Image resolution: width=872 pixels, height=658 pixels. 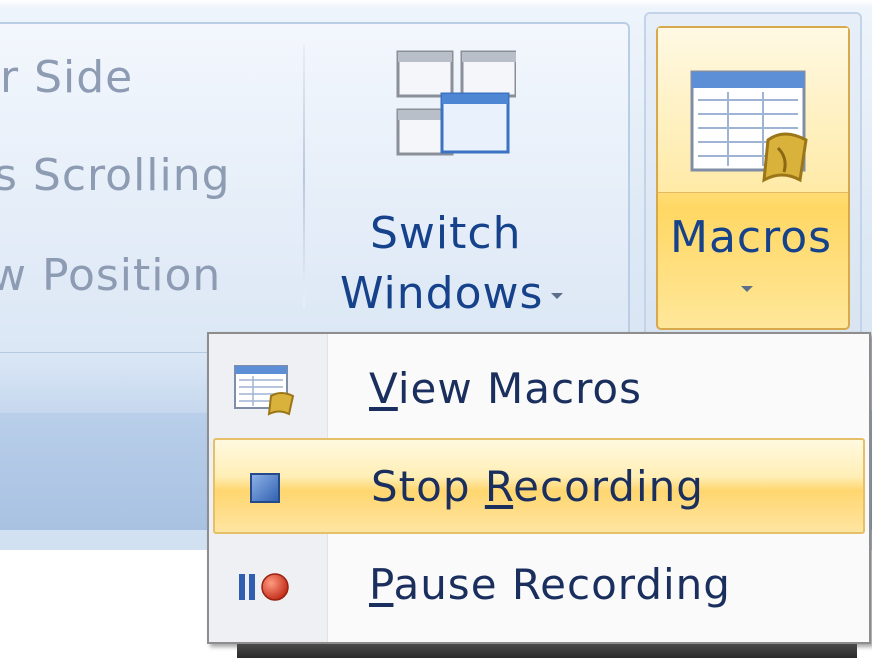 What do you see at coordinates (499, 486) in the screenshot?
I see `accelerator-key: R` at bounding box center [499, 486].